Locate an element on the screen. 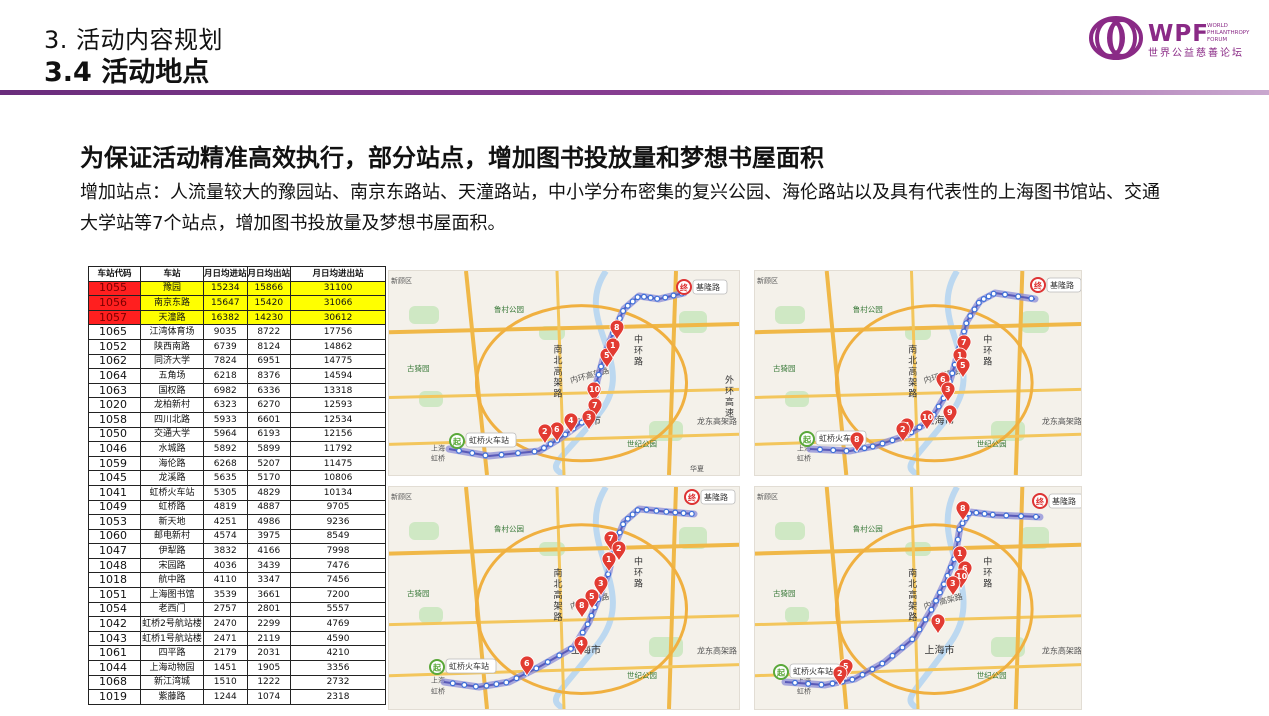 The height and width of the screenshot is (716, 1269). table-cell-code: 1046 is located at coordinates (114, 449).